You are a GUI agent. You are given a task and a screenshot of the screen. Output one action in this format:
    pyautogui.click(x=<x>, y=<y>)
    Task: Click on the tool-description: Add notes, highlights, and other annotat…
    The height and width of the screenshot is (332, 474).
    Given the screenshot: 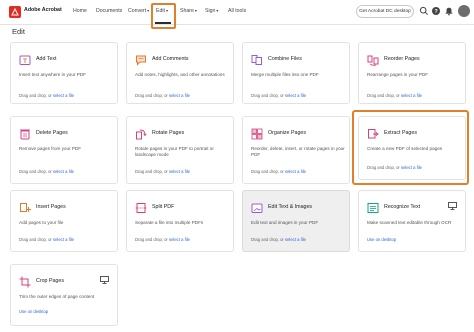 What is the action you would take?
    pyautogui.click(x=180, y=74)
    